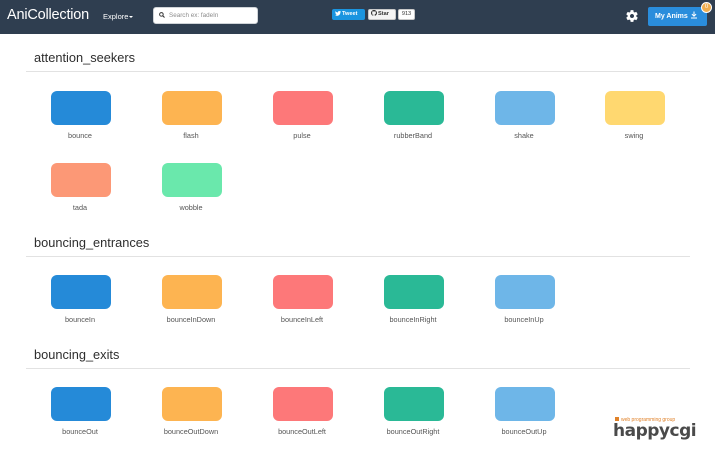  Describe the element at coordinates (80, 431) in the screenshot. I see `anim-label: bounceOut` at that location.